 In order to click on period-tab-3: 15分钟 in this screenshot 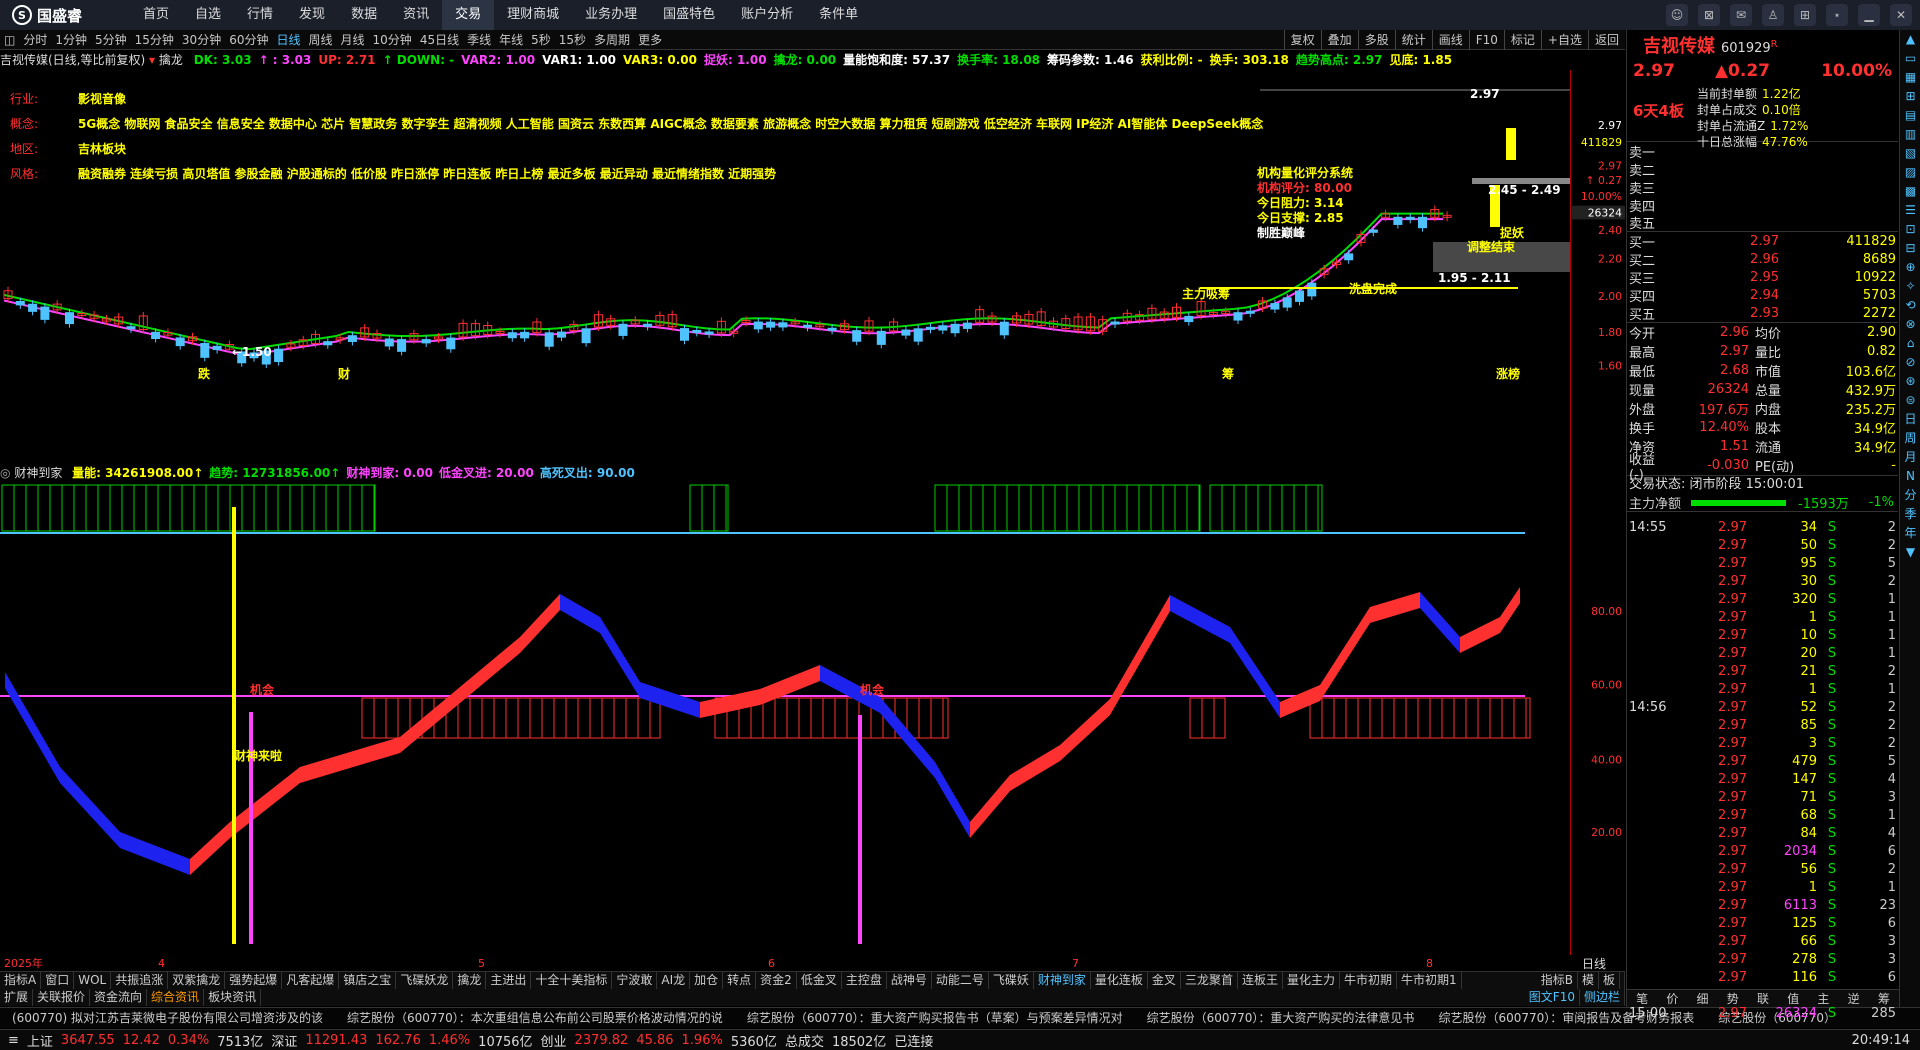, I will do `click(154, 39)`.